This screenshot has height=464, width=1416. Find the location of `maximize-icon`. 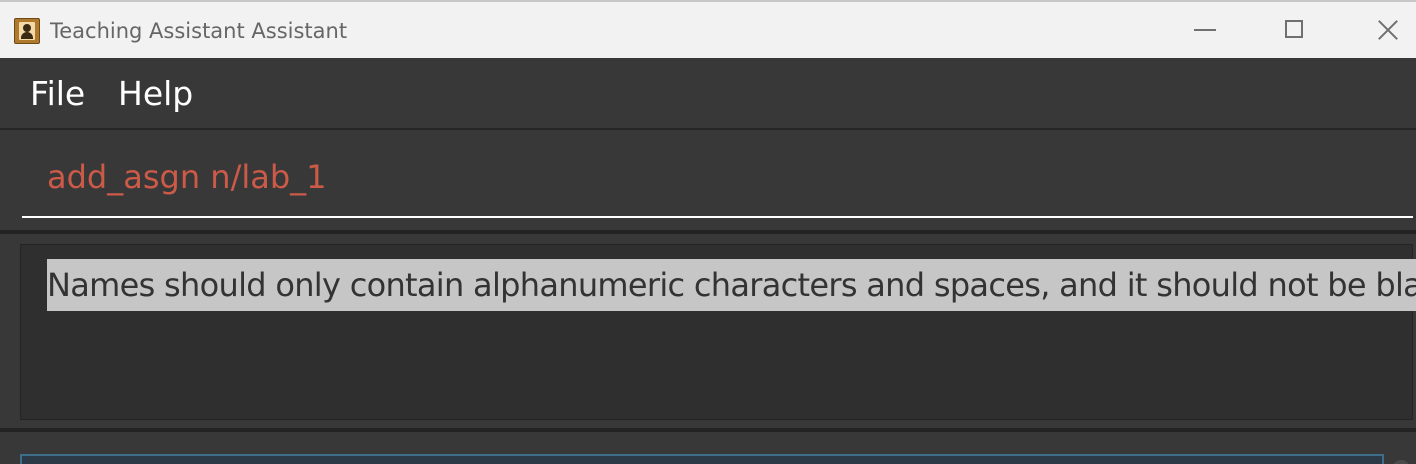

maximize-icon is located at coordinates (1294, 29).